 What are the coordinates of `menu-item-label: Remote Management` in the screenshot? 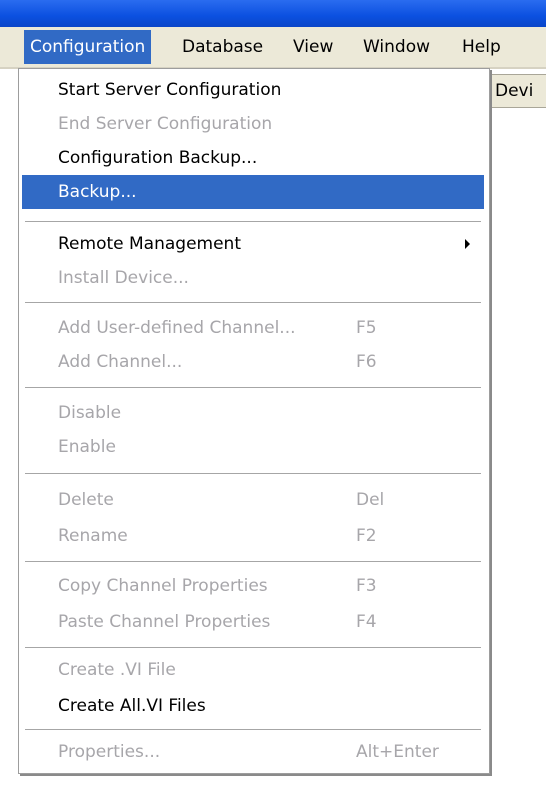 It's located at (149, 244).